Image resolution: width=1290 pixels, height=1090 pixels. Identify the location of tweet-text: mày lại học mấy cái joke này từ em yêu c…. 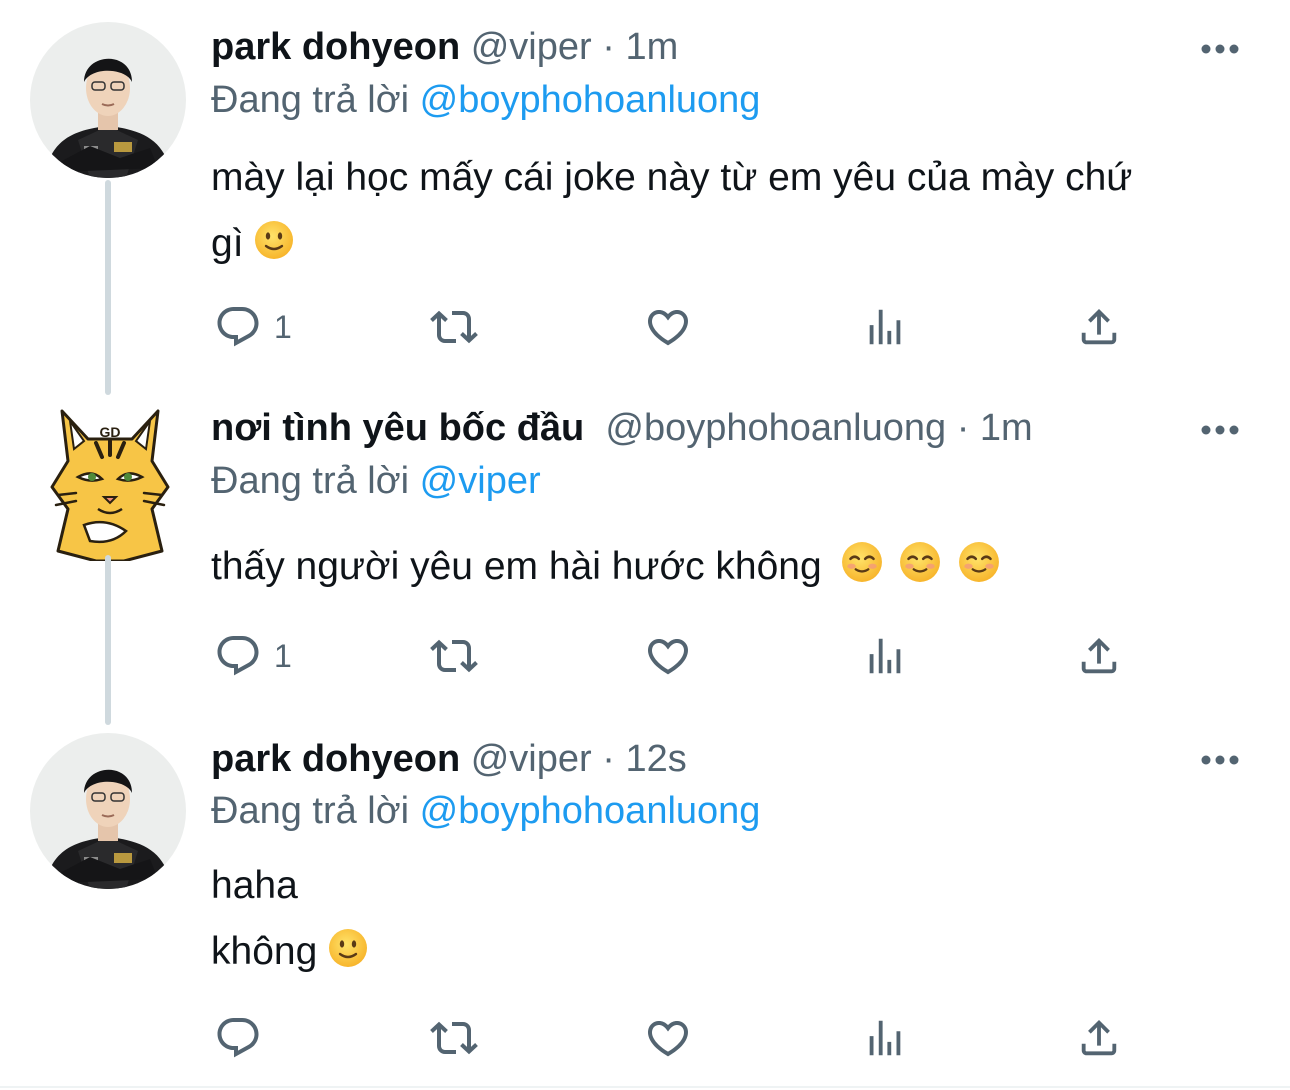
(671, 213).